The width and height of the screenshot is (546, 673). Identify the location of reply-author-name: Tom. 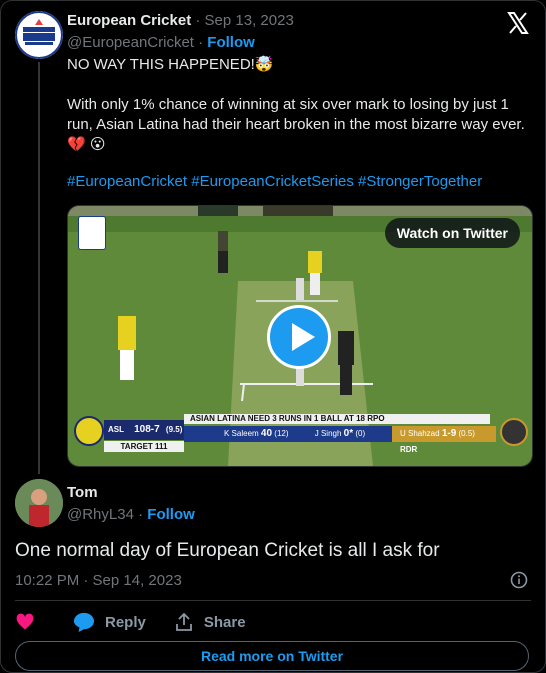
(82, 492).